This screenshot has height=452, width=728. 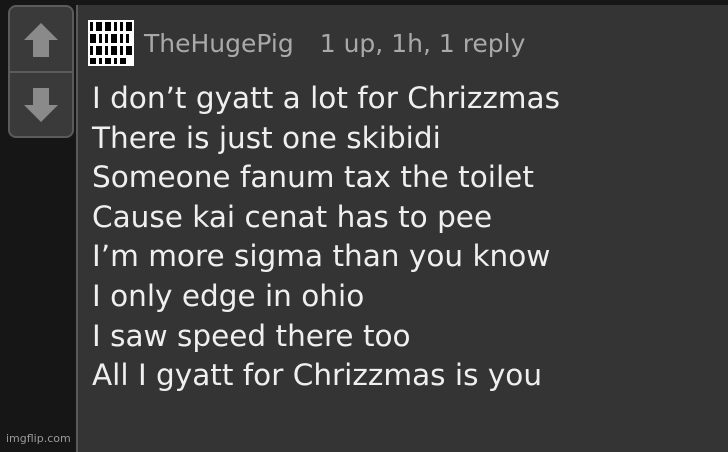 I want to click on avatar, so click(x=111, y=43).